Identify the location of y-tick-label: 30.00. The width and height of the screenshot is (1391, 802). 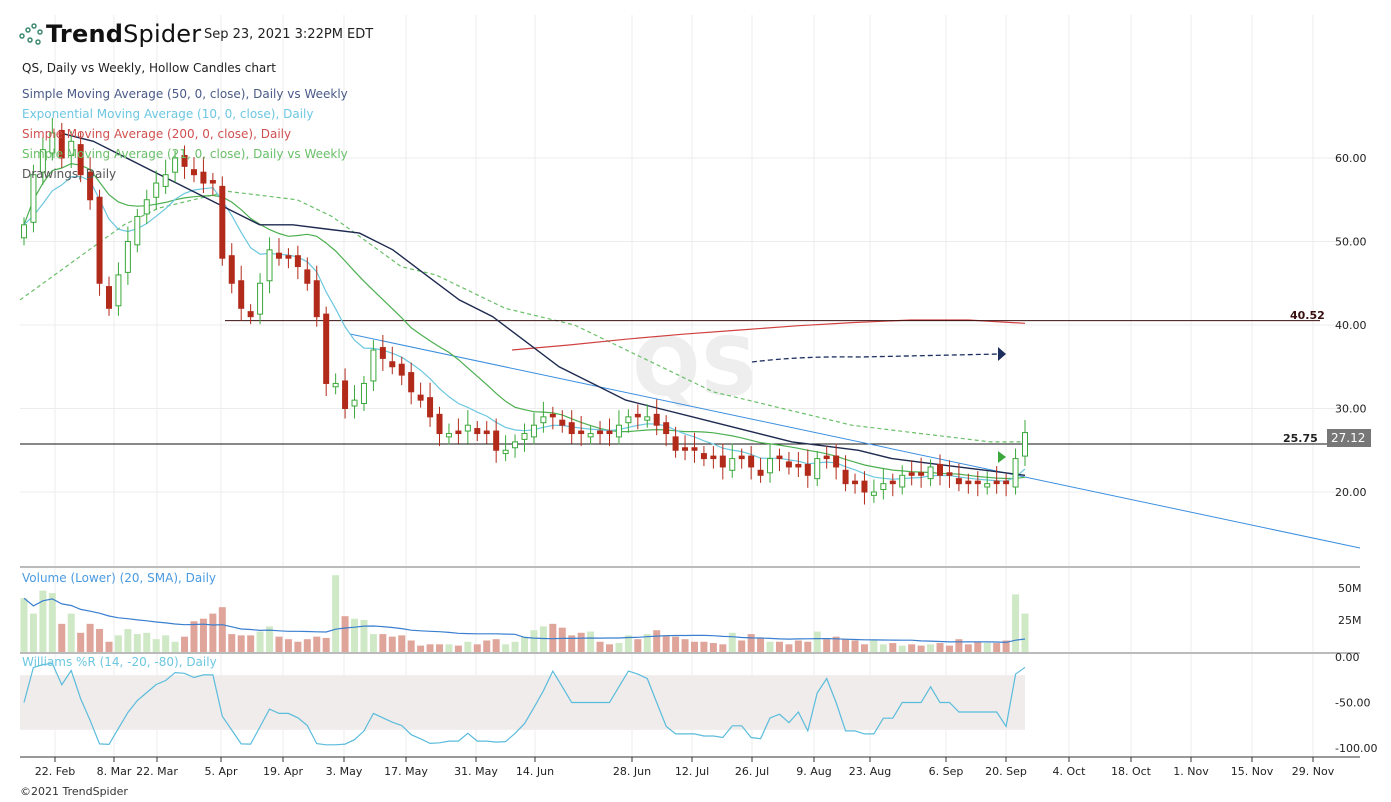
(1351, 409).